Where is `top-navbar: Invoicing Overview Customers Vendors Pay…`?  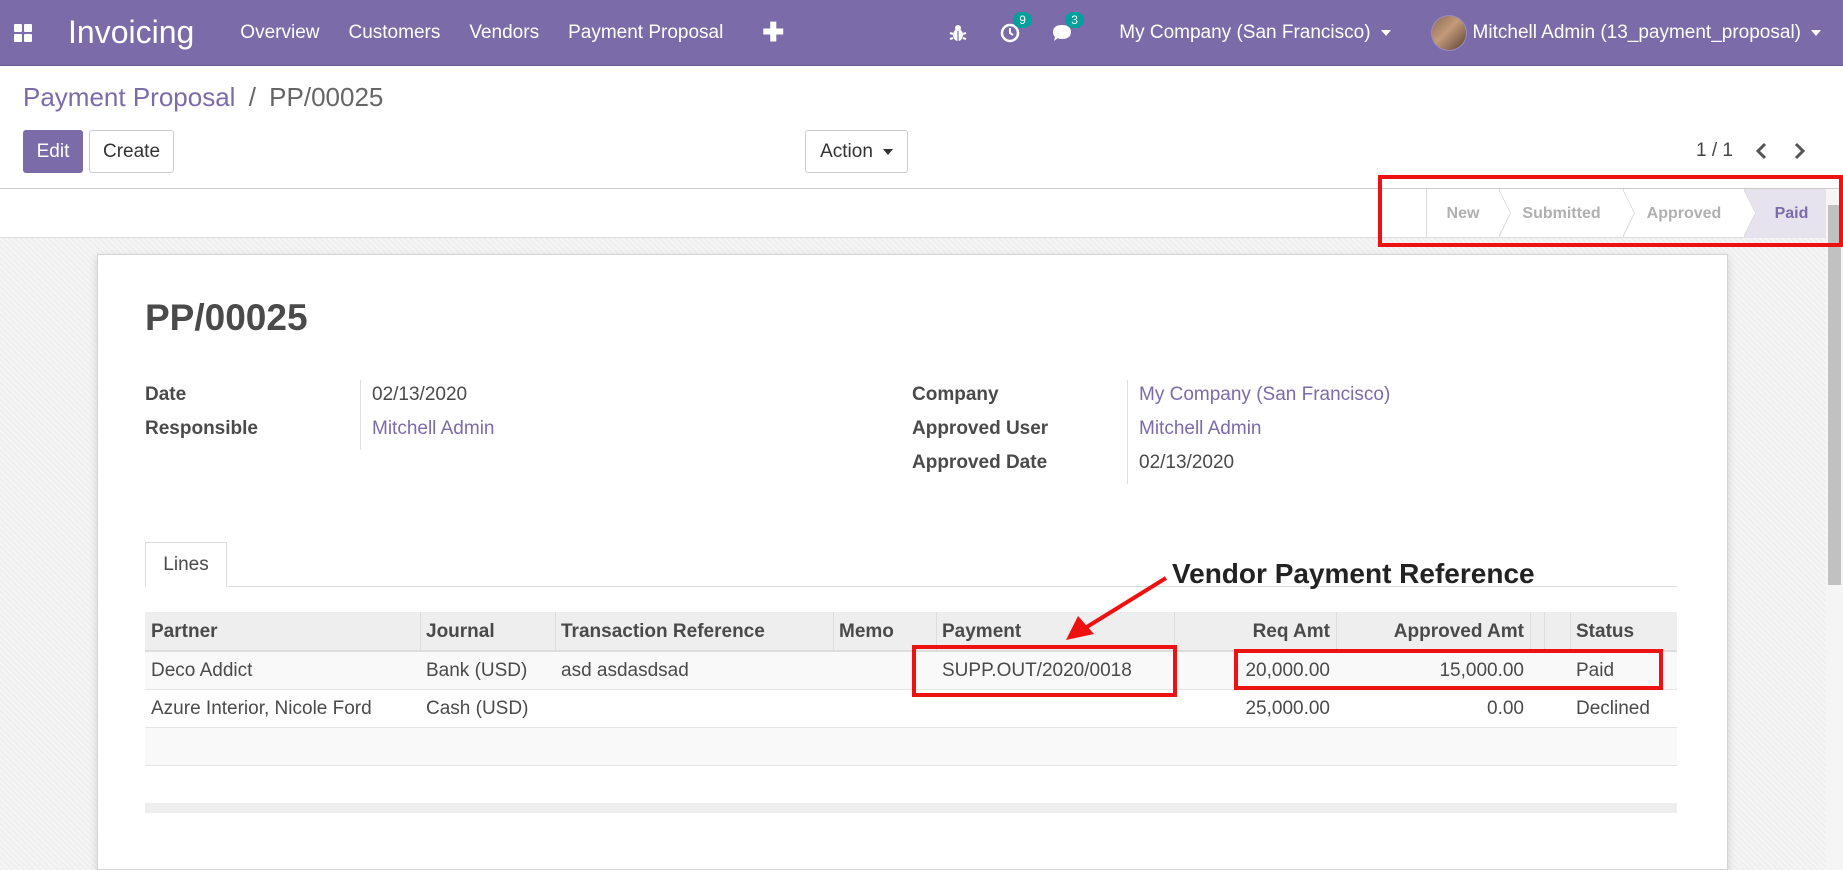
top-navbar: Invoicing Overview Customers Vendors Pay… is located at coordinates (921, 33).